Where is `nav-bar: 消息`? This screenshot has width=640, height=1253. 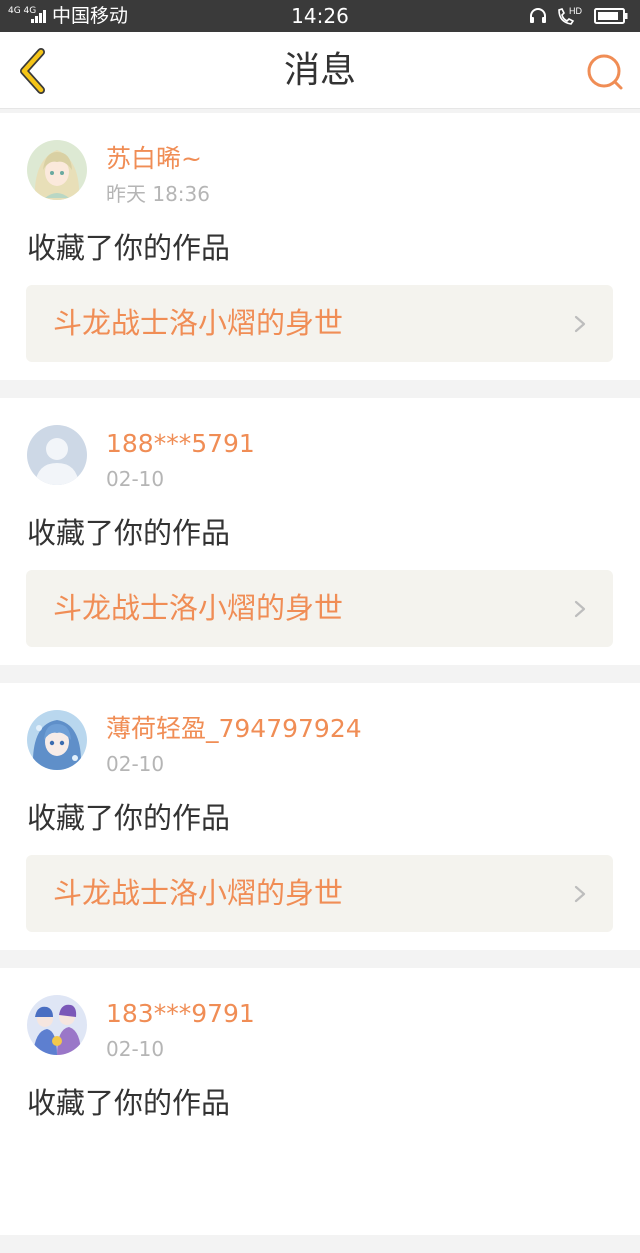
nav-bar: 消息 is located at coordinates (320, 70).